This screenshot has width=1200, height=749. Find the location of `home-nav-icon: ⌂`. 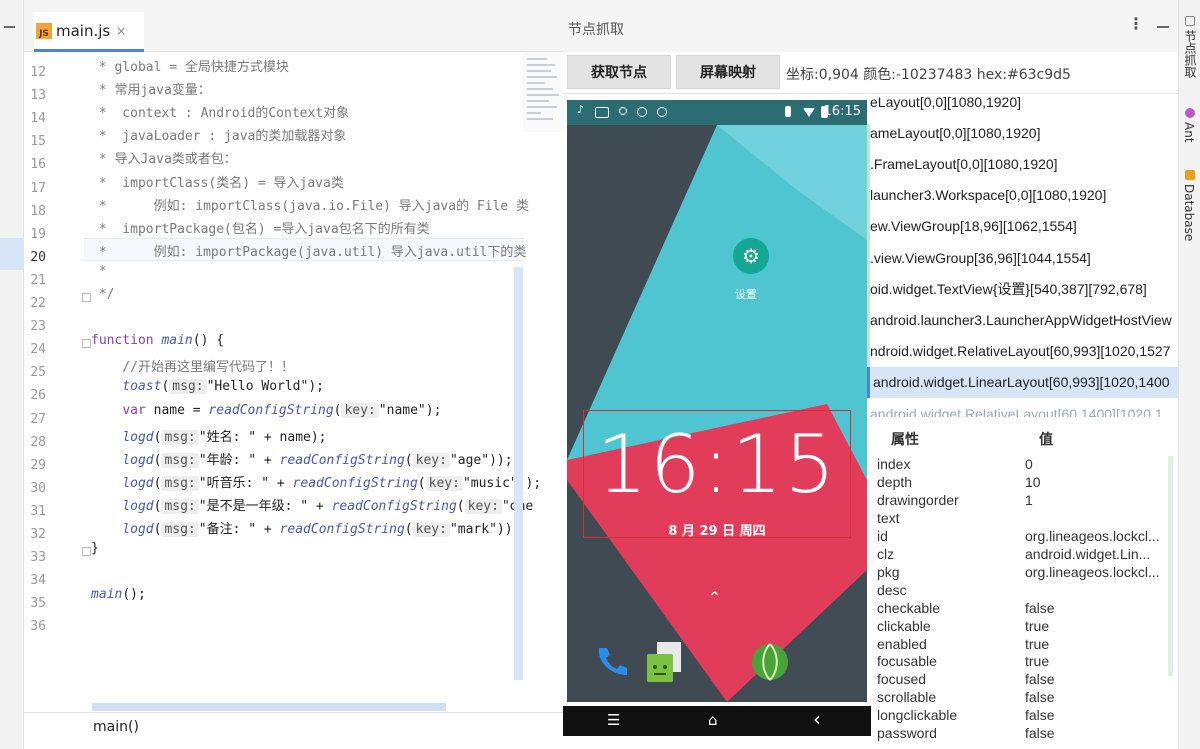

home-nav-icon: ⌂ is located at coordinates (713, 720).